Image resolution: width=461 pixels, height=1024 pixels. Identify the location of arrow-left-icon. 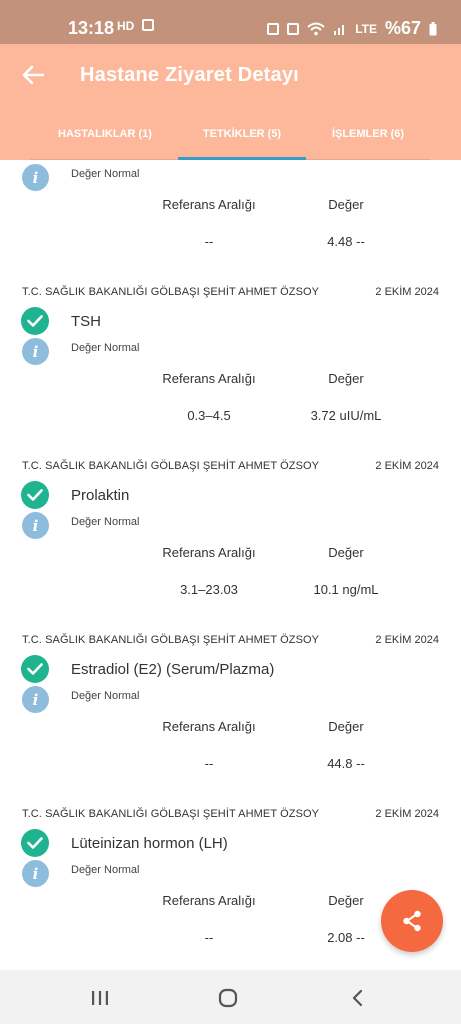
(33, 75).